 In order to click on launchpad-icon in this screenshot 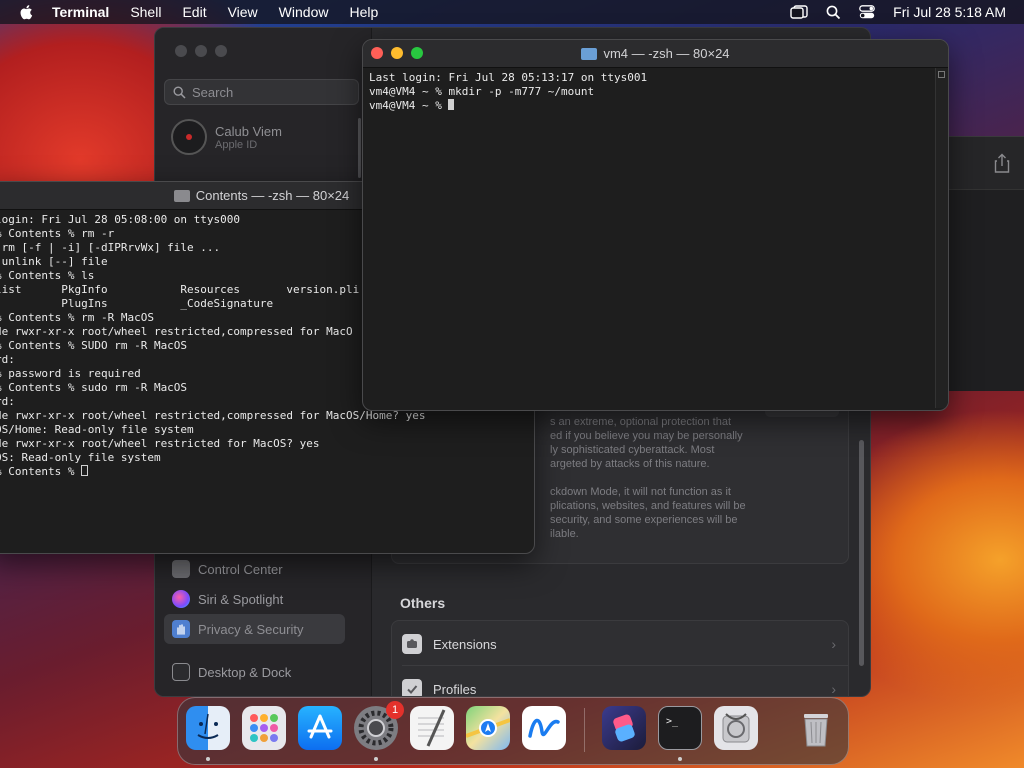, I will do `click(264, 728)`.